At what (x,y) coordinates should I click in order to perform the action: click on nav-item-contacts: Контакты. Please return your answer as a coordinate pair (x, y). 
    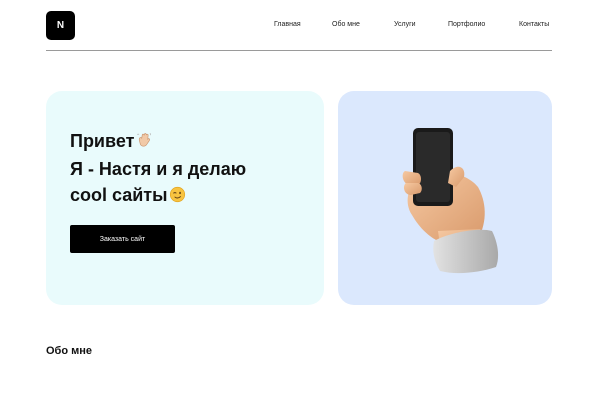
    Looking at the image, I should click on (534, 25).